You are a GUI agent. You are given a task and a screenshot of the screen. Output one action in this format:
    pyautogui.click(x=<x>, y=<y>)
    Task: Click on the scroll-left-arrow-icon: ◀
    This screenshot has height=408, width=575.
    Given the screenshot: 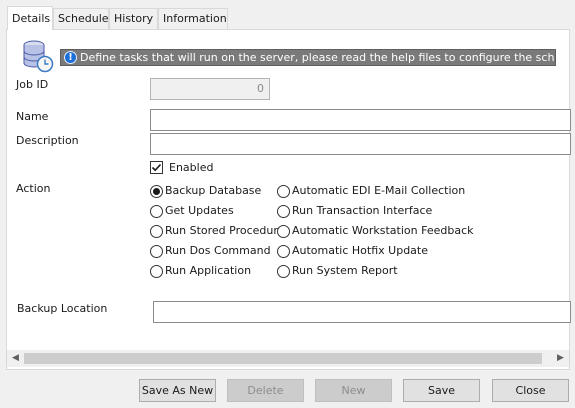 What is the action you would take?
    pyautogui.click(x=15, y=358)
    